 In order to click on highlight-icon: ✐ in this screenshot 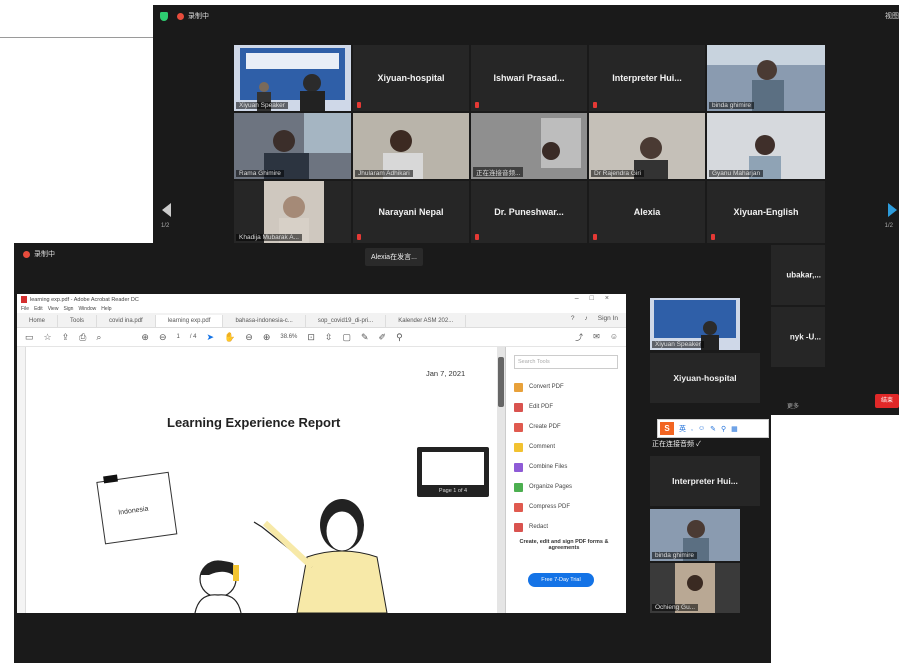, I will do `click(383, 337)`.